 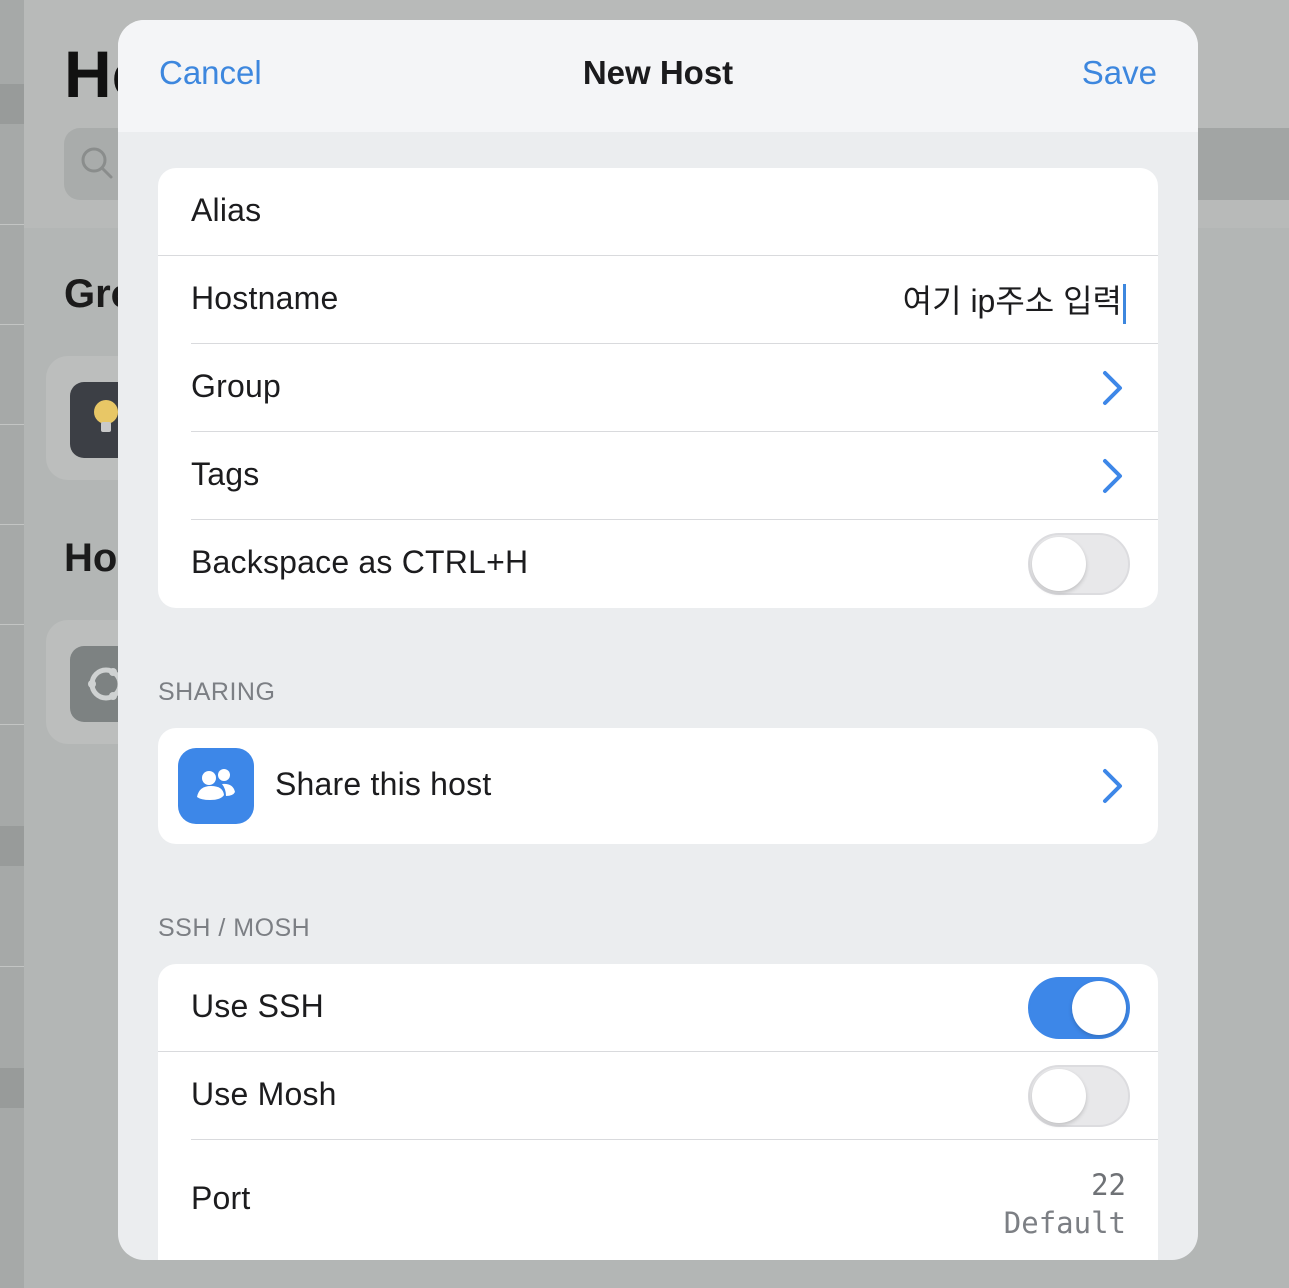 What do you see at coordinates (1108, 1185) in the screenshot?
I see `port-value: 22` at bounding box center [1108, 1185].